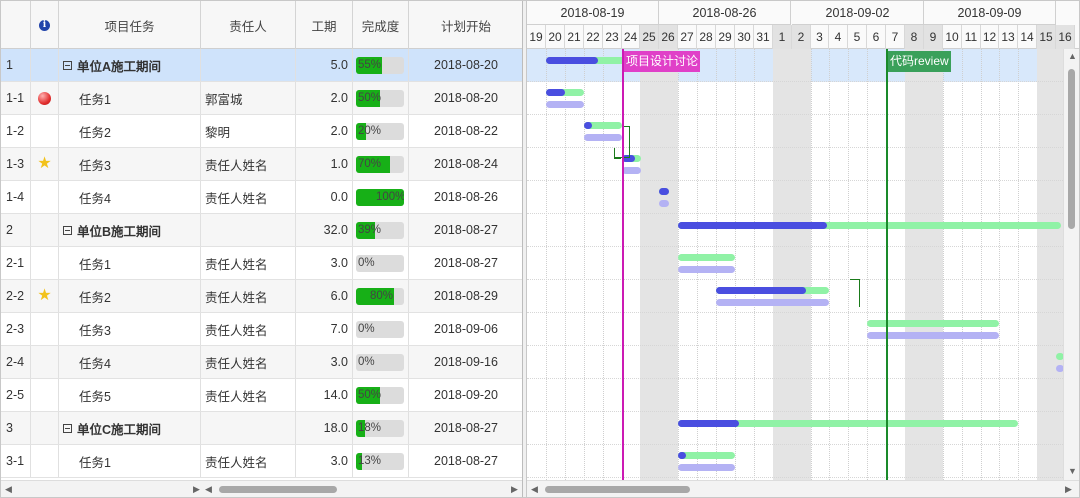  Describe the element at coordinates (465, 131) in the screenshot. I see `start-date-cell: 2018-08-22` at that location.